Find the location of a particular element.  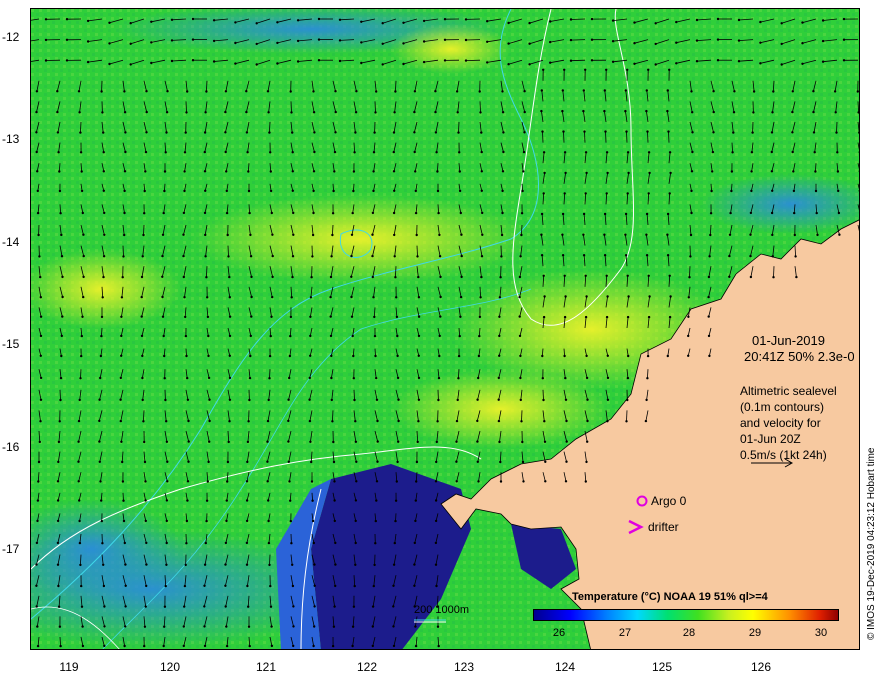

colorbar is located at coordinates (686, 615).